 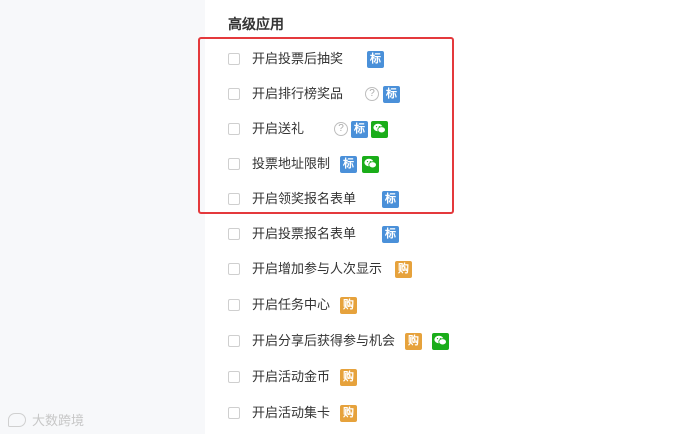 I want to click on option-task-center: 开启任务中心 购, so click(x=293, y=305).